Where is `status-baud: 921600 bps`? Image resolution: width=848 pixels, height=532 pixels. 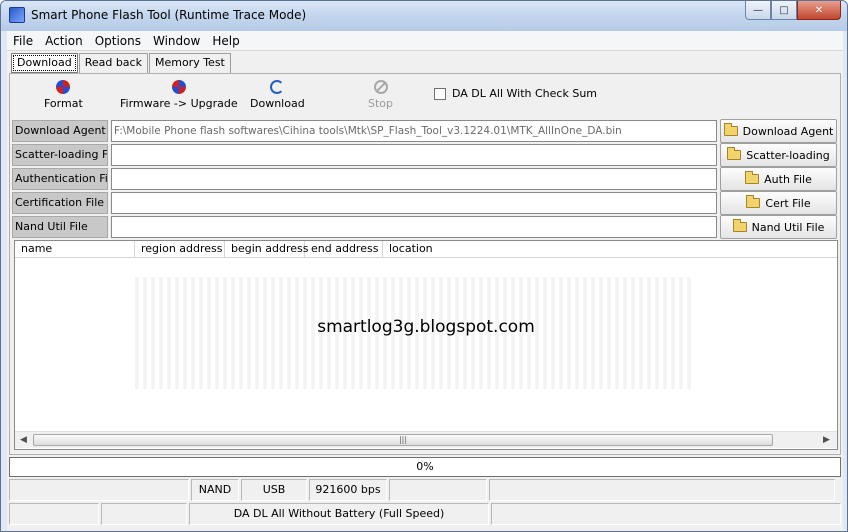 status-baud: 921600 bps is located at coordinates (348, 490).